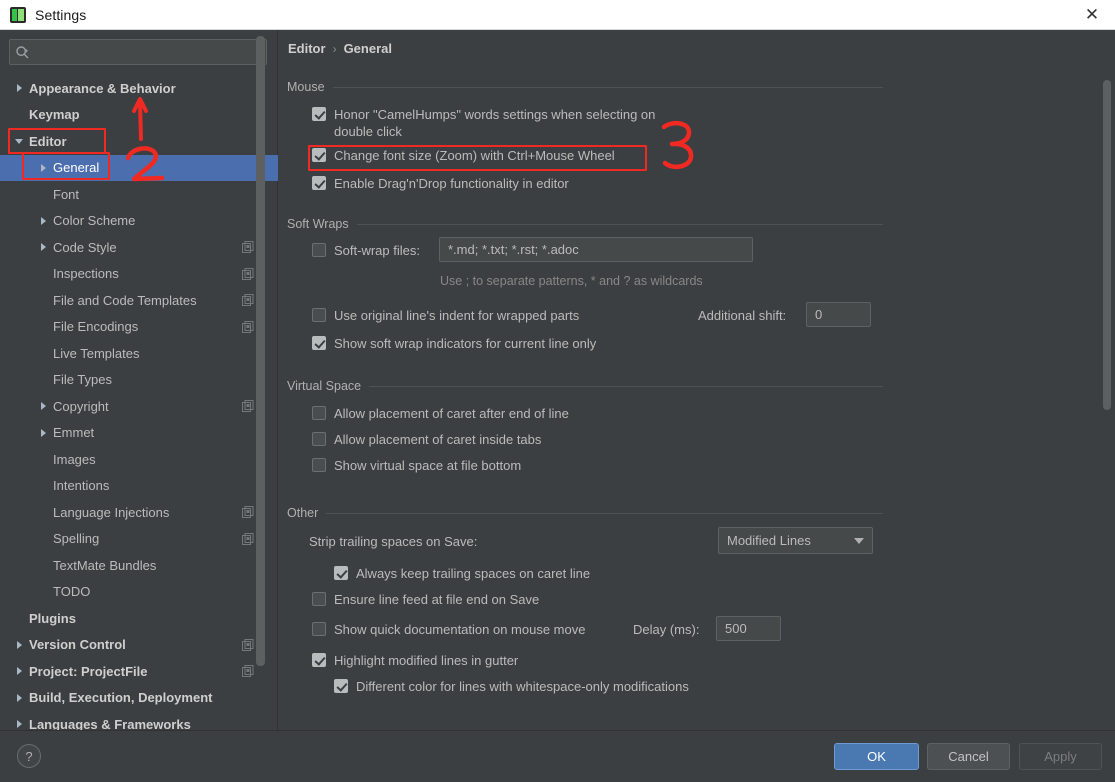 Image resolution: width=1115 pixels, height=782 pixels. What do you see at coordinates (139, 221) in the screenshot?
I see `sidebar-item-color-scheme: Color Scheme` at bounding box center [139, 221].